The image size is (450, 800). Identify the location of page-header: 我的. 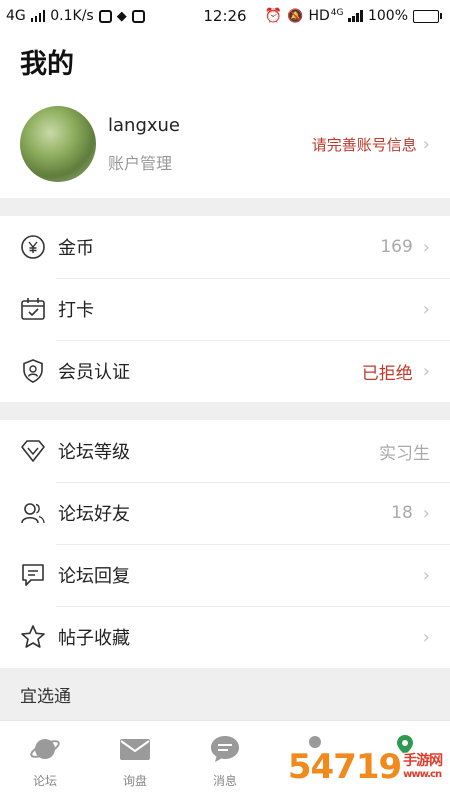
(225, 61).